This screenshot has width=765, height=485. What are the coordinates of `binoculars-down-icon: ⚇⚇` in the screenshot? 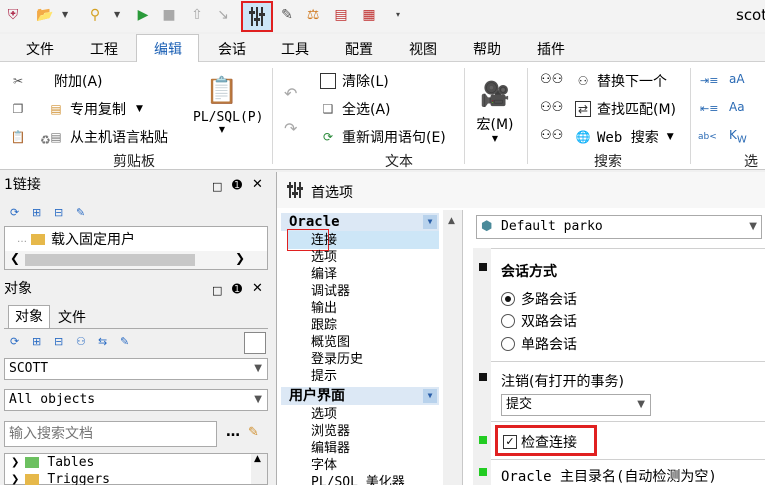 It's located at (551, 107).